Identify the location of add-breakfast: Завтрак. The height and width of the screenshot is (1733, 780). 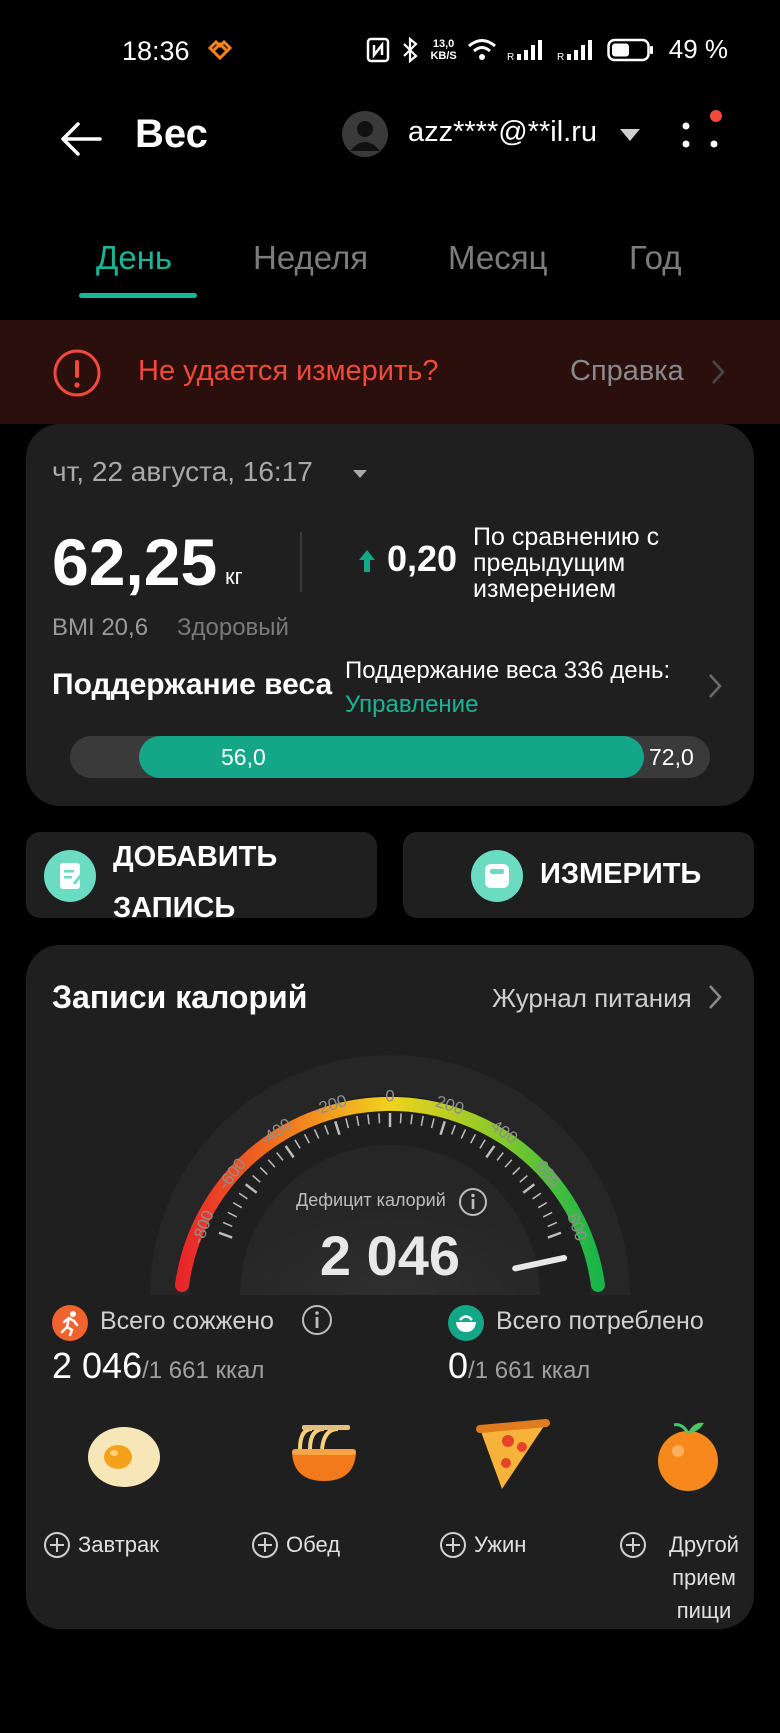
(101, 1544).